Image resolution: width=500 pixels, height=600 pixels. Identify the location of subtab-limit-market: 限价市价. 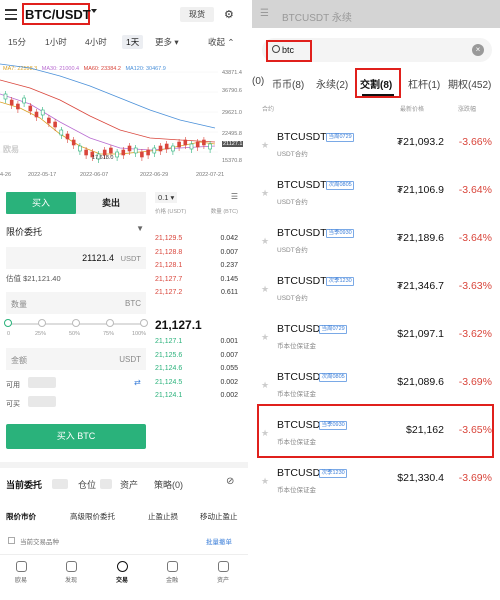
(21, 516).